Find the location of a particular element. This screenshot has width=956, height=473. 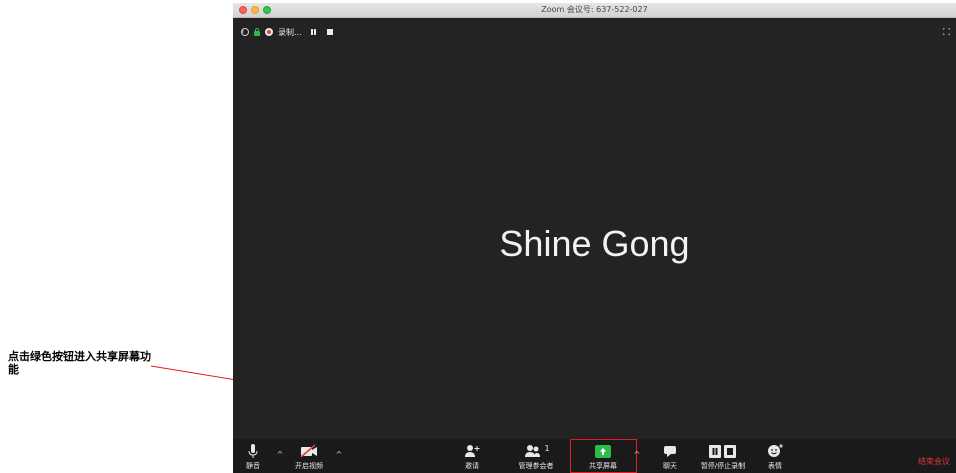

participants-icon: 1 is located at coordinates (536, 451).